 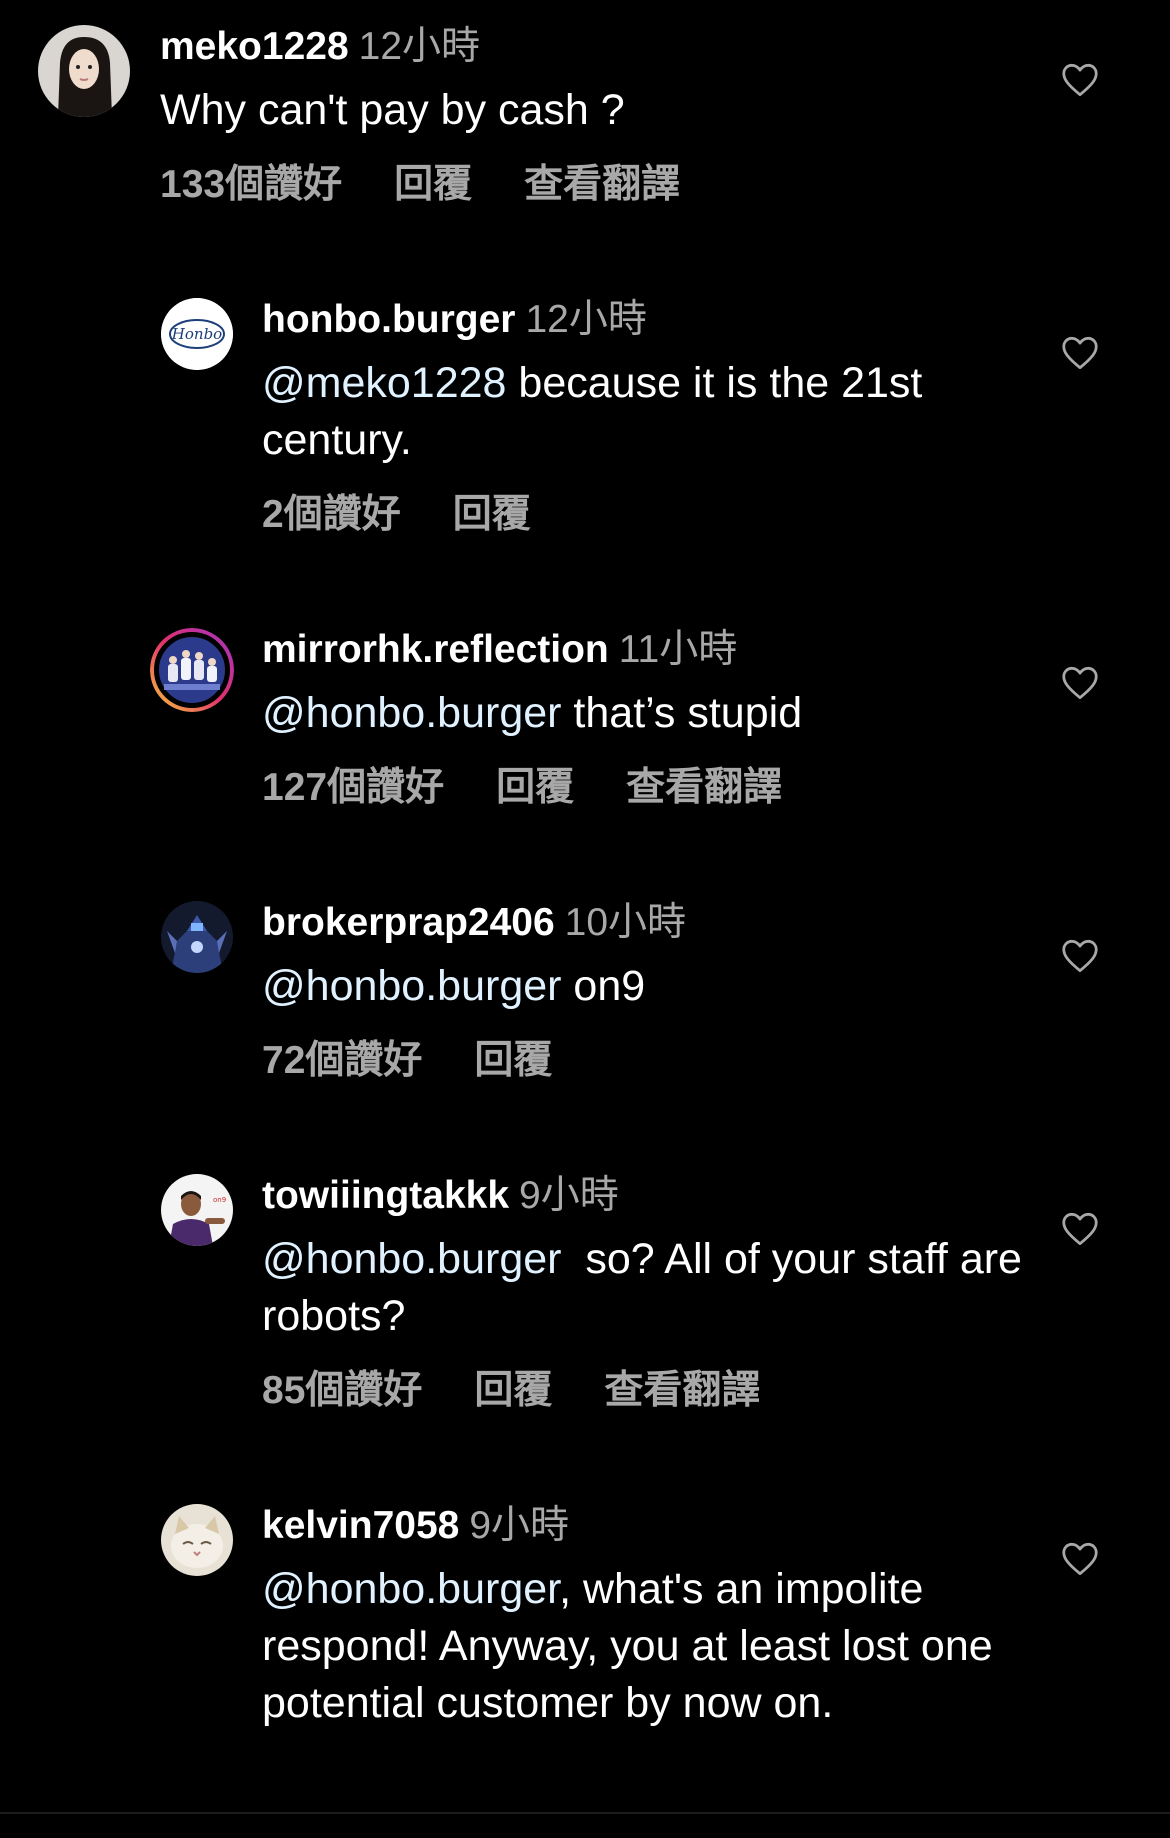 I want to click on user-avatar: on9, so click(x=197, y=1210).